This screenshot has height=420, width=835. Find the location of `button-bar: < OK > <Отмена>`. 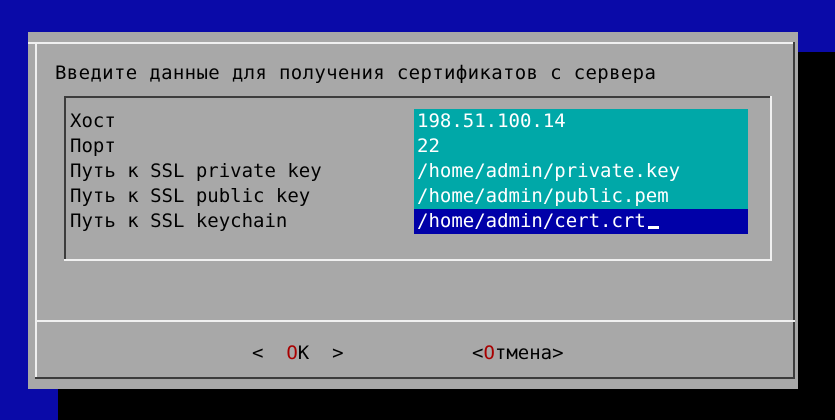

button-bar: < OK > <Отмена> is located at coordinates (413, 352).